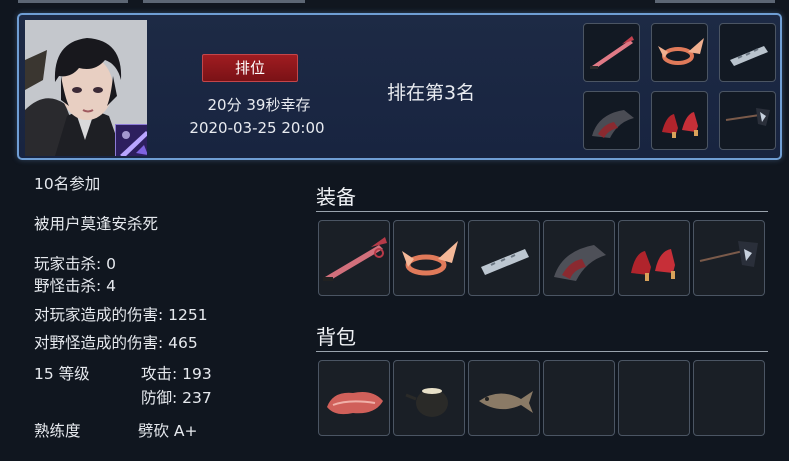 The height and width of the screenshot is (461, 789). Describe the element at coordinates (257, 128) in the screenshot. I see `match-date: 2020-03-25 20:00` at that location.